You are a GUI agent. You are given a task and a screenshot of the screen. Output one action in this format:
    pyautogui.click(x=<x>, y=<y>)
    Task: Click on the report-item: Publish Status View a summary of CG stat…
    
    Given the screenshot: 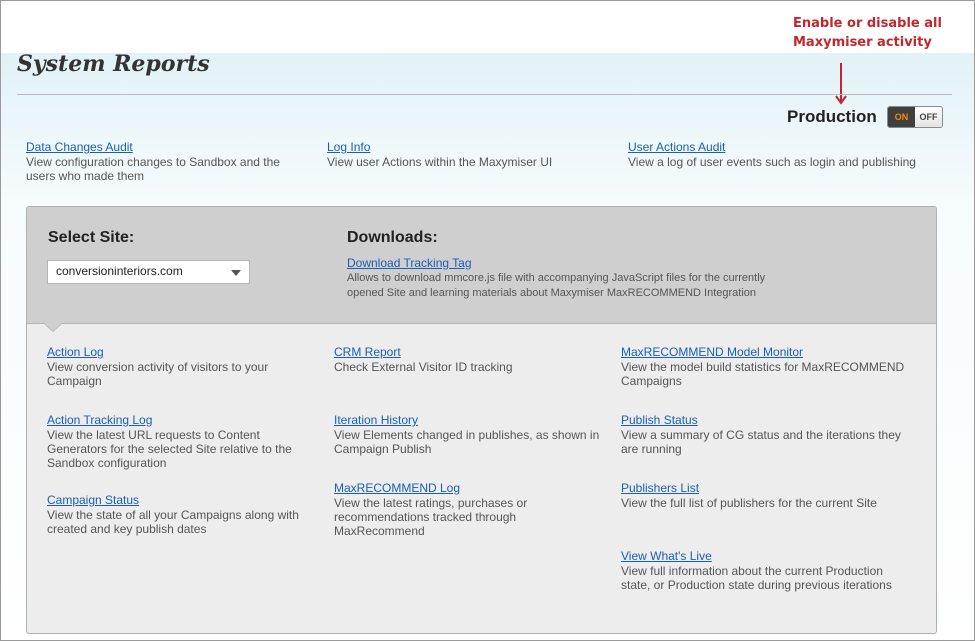 What is the action you would take?
    pyautogui.click(x=766, y=434)
    